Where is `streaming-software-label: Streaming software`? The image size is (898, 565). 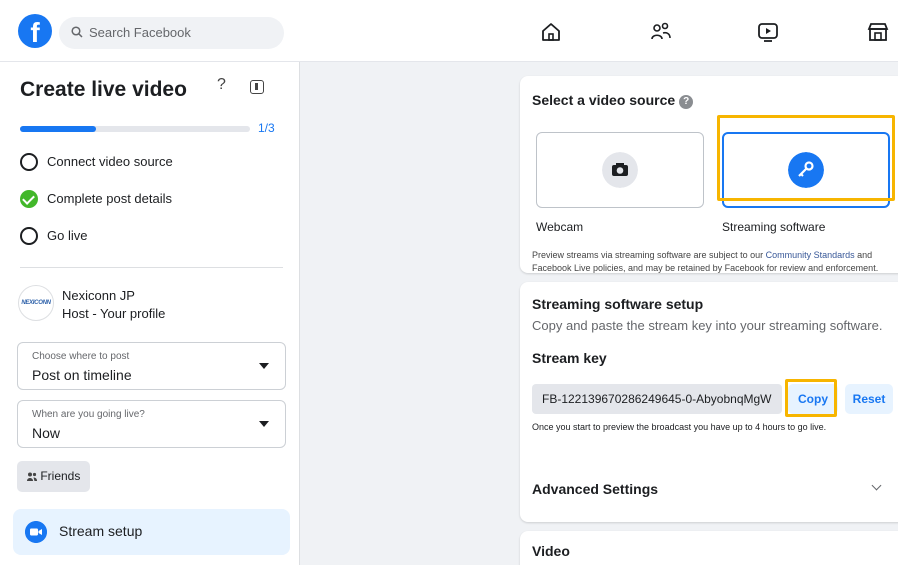 streaming-software-label: Streaming software is located at coordinates (774, 227).